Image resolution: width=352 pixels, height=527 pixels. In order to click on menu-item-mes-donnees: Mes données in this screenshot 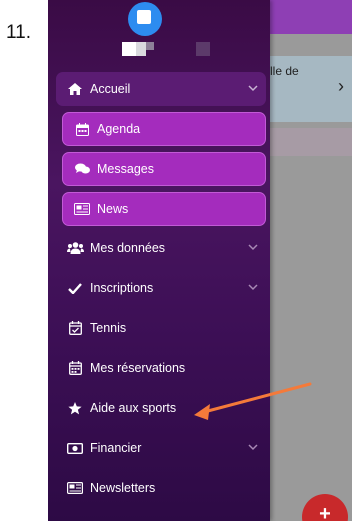, I will do `click(161, 248)`.